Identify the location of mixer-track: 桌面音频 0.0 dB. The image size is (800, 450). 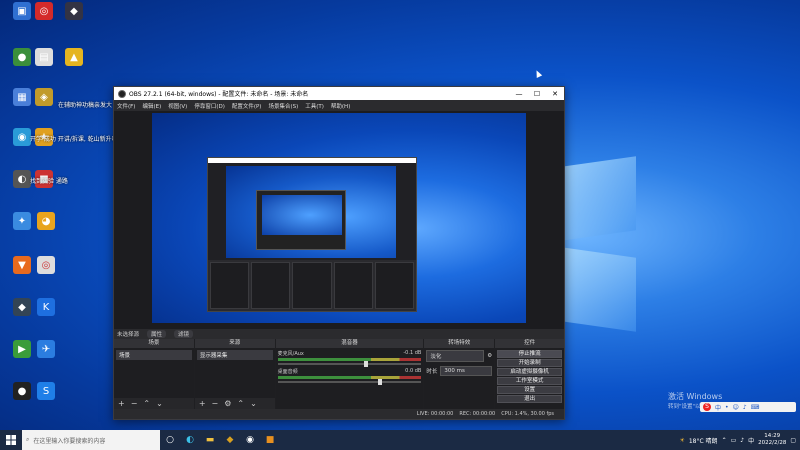
(349, 376).